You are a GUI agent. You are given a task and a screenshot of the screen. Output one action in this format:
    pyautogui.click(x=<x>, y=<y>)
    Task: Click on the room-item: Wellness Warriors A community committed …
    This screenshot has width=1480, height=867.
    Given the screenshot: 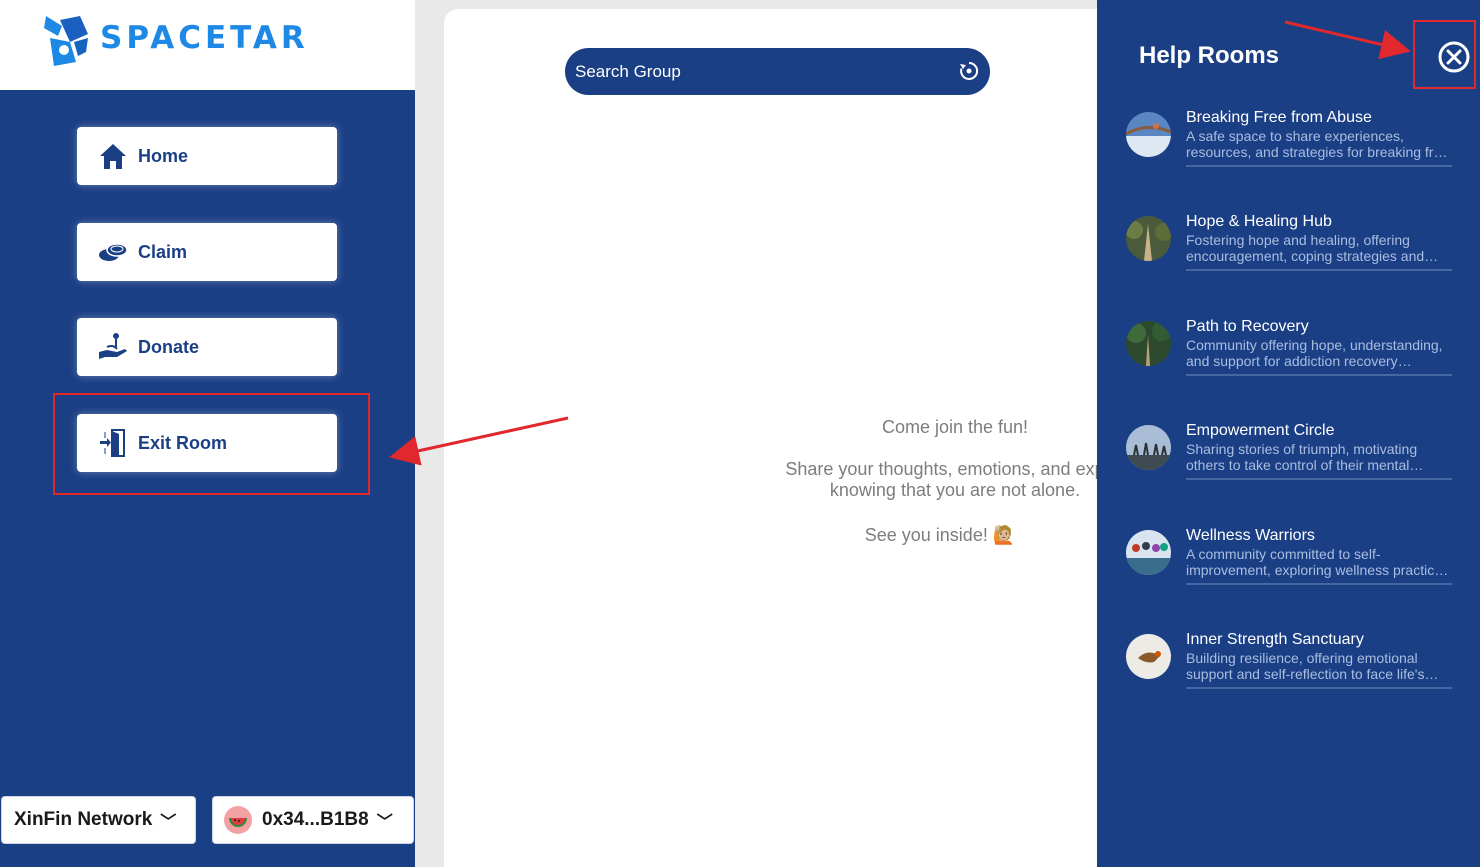 What is the action you would take?
    pyautogui.click(x=1289, y=573)
    